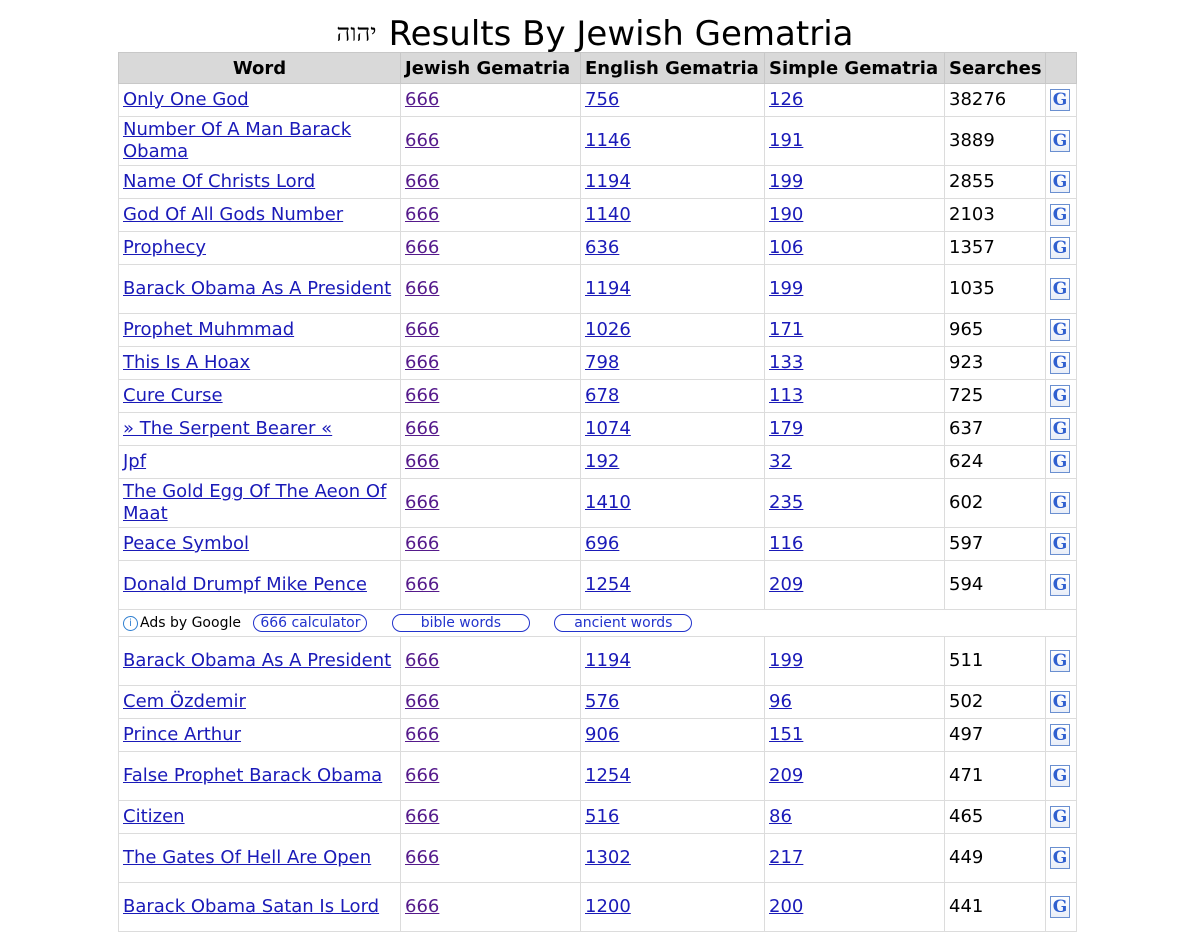  I want to click on simple-gematria-link: 32, so click(780, 461).